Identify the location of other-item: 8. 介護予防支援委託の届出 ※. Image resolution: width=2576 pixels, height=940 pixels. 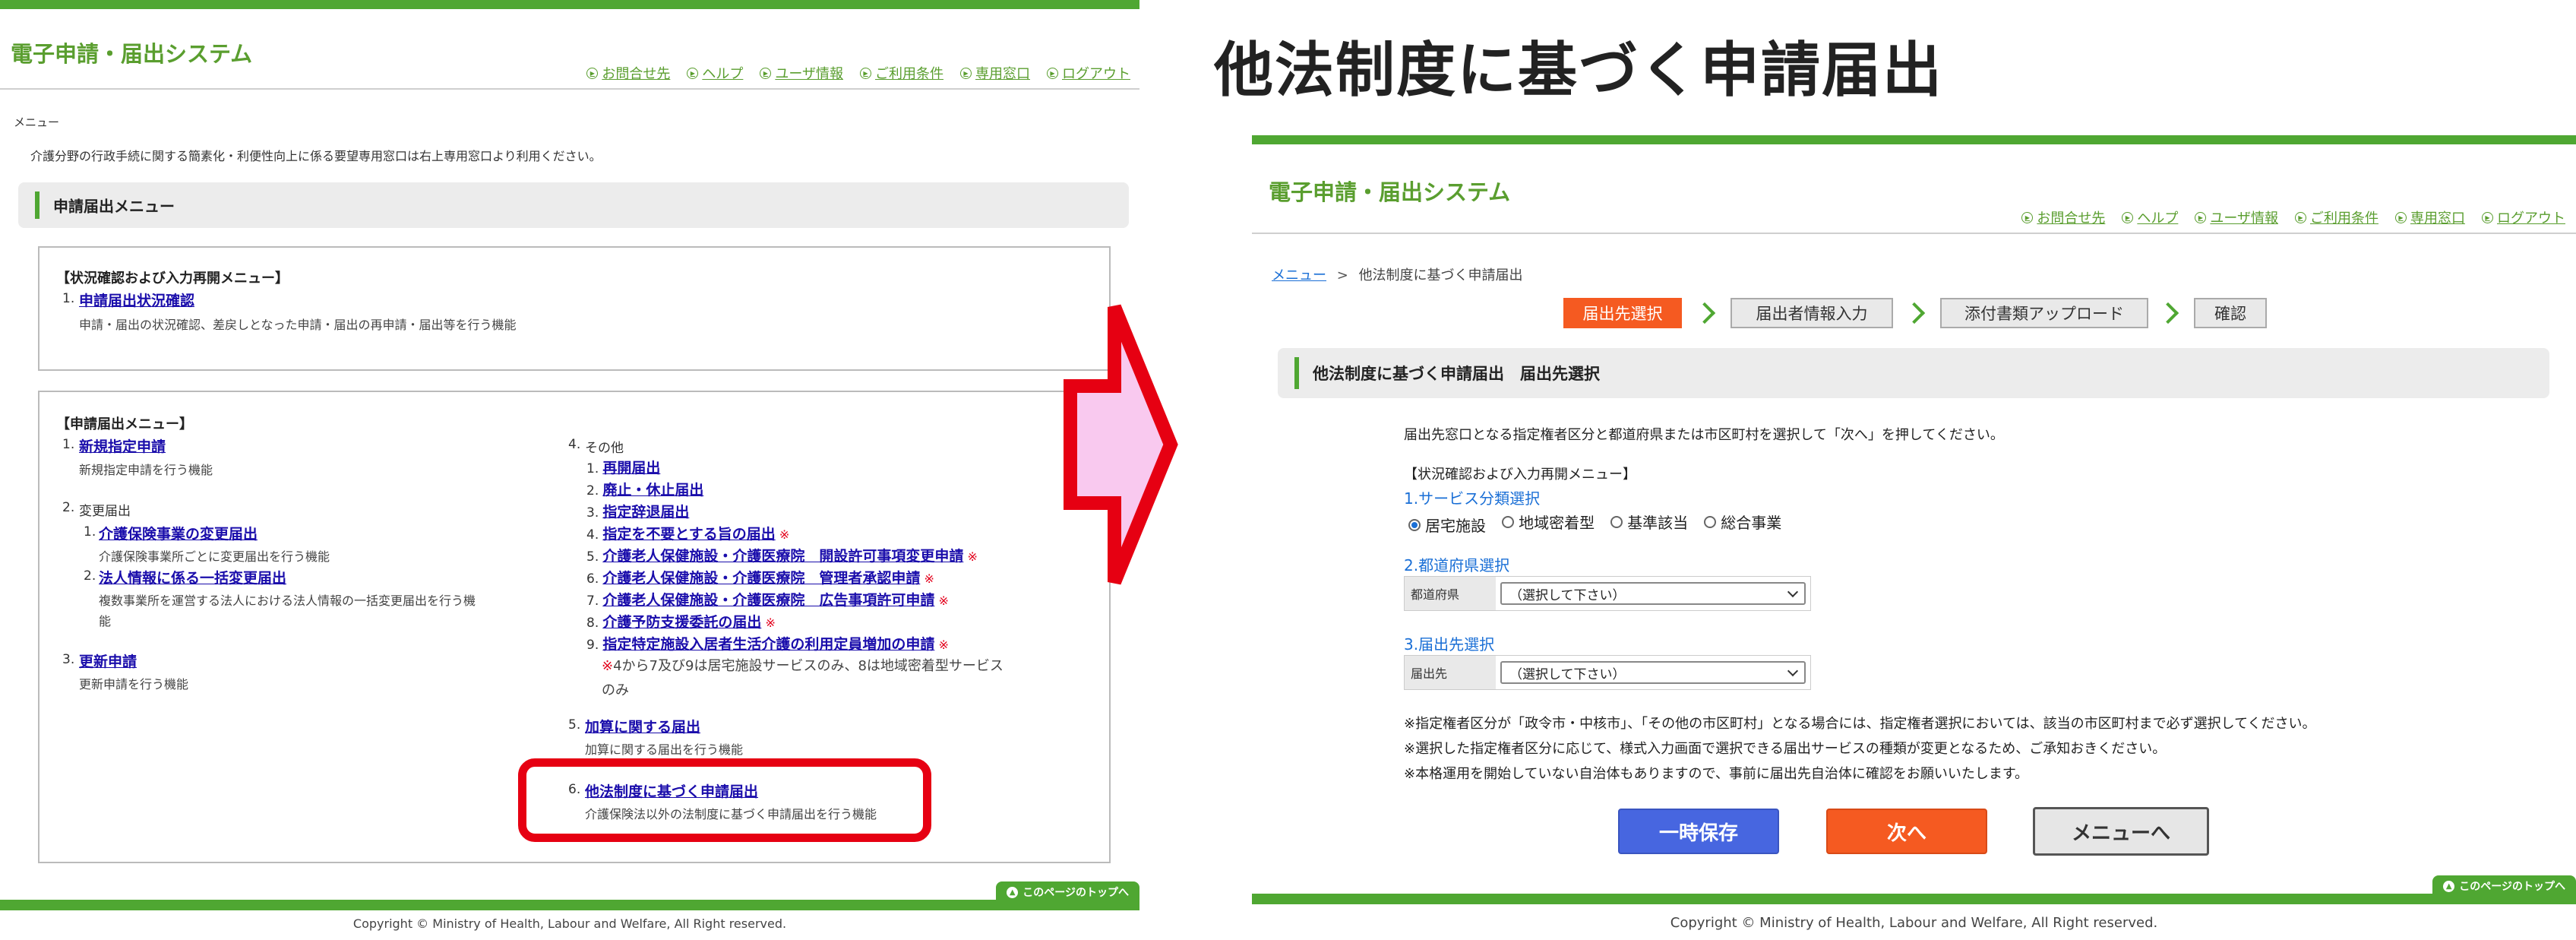
(681, 623).